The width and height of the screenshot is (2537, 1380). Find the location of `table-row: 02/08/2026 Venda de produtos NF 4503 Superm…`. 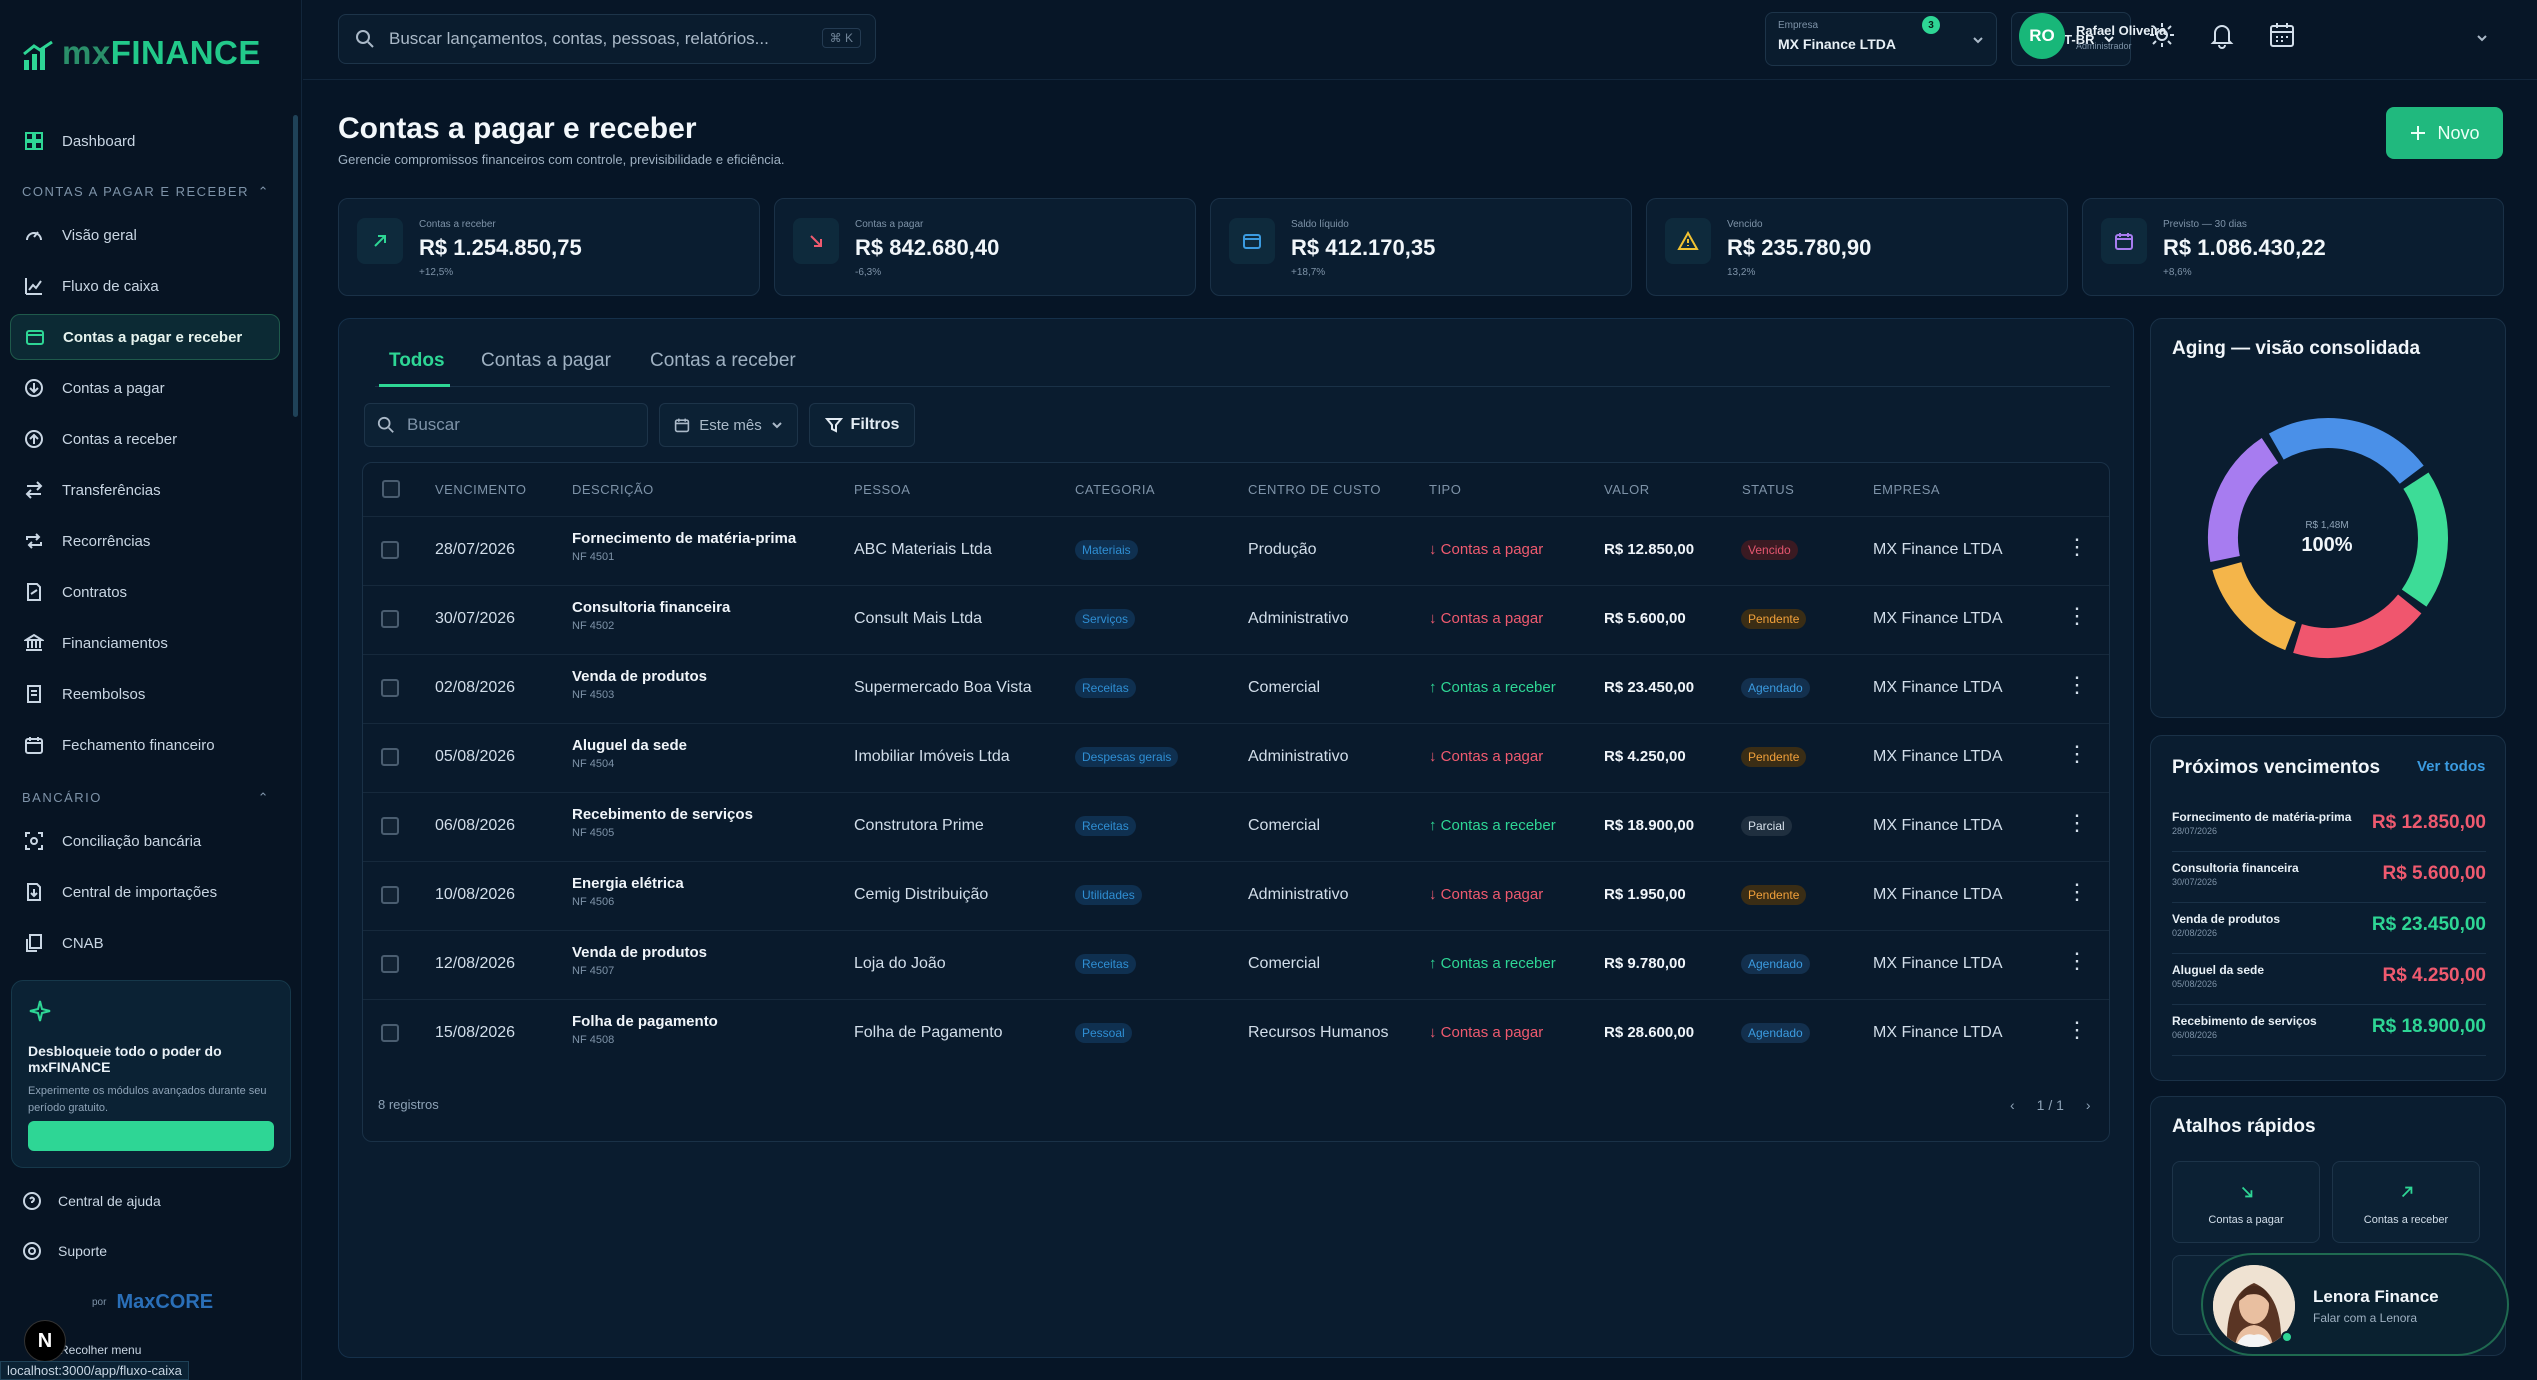

table-row: 02/08/2026 Venda de produtos NF 4503 Superm… is located at coordinates (1236, 688).